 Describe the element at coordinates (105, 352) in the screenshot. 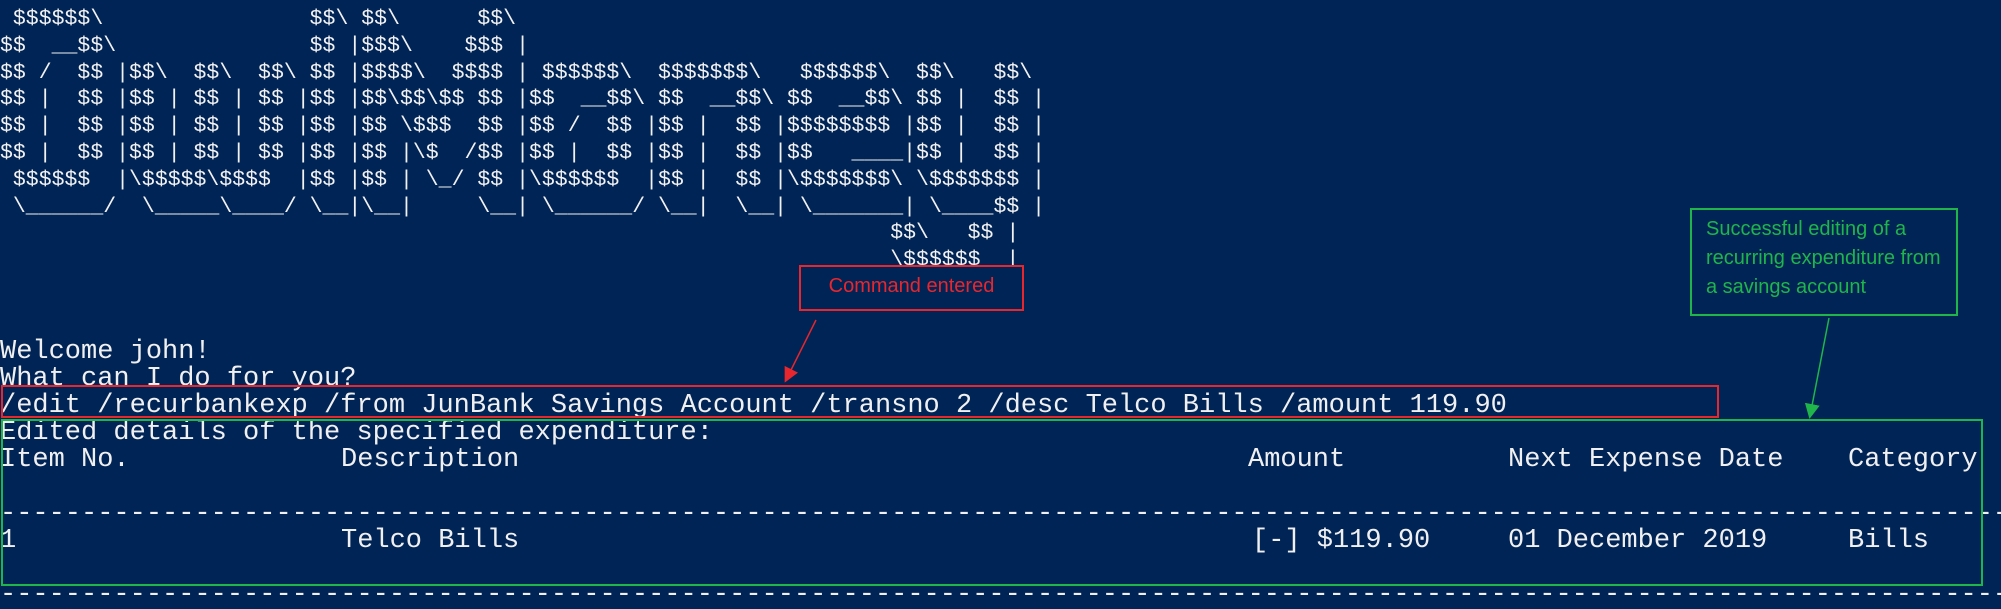

I see `welcome-message: Welcome john!` at that location.